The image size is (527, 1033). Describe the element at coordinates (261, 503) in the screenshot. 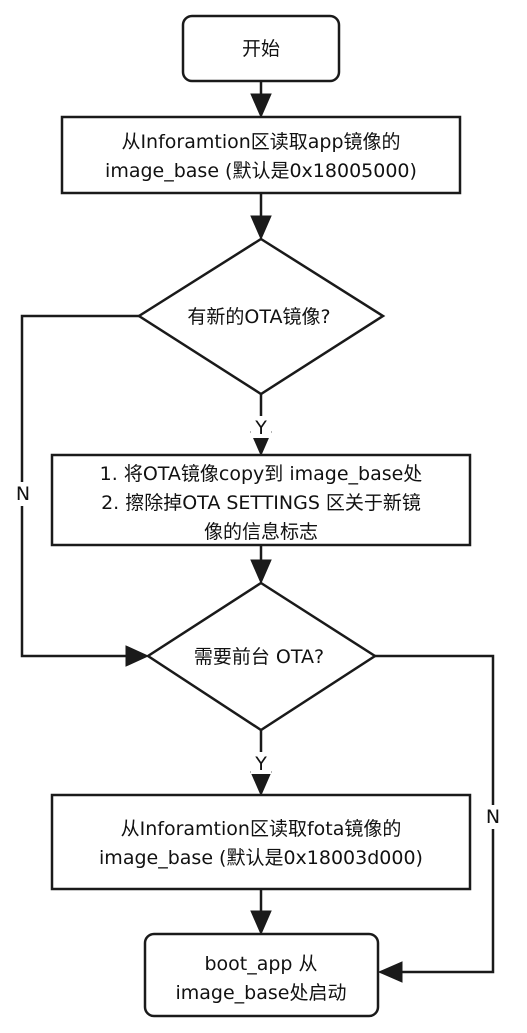

I see `copy-ota-line-2: 2. 擦除掉OTA SETTINGS 区关于新镜` at that location.